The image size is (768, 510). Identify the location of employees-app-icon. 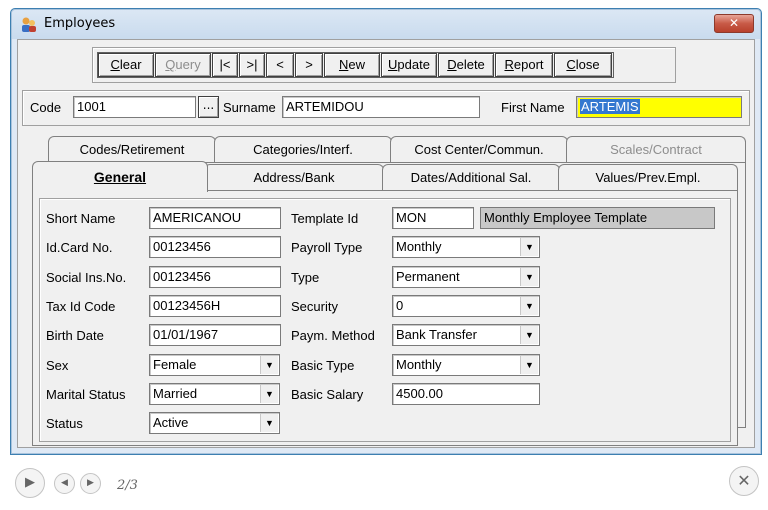
(29, 24).